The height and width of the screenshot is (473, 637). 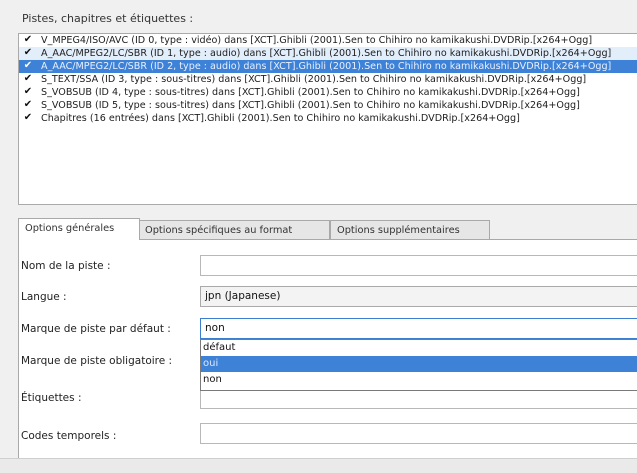 I want to click on timecodes-input, so click(x=418, y=433).